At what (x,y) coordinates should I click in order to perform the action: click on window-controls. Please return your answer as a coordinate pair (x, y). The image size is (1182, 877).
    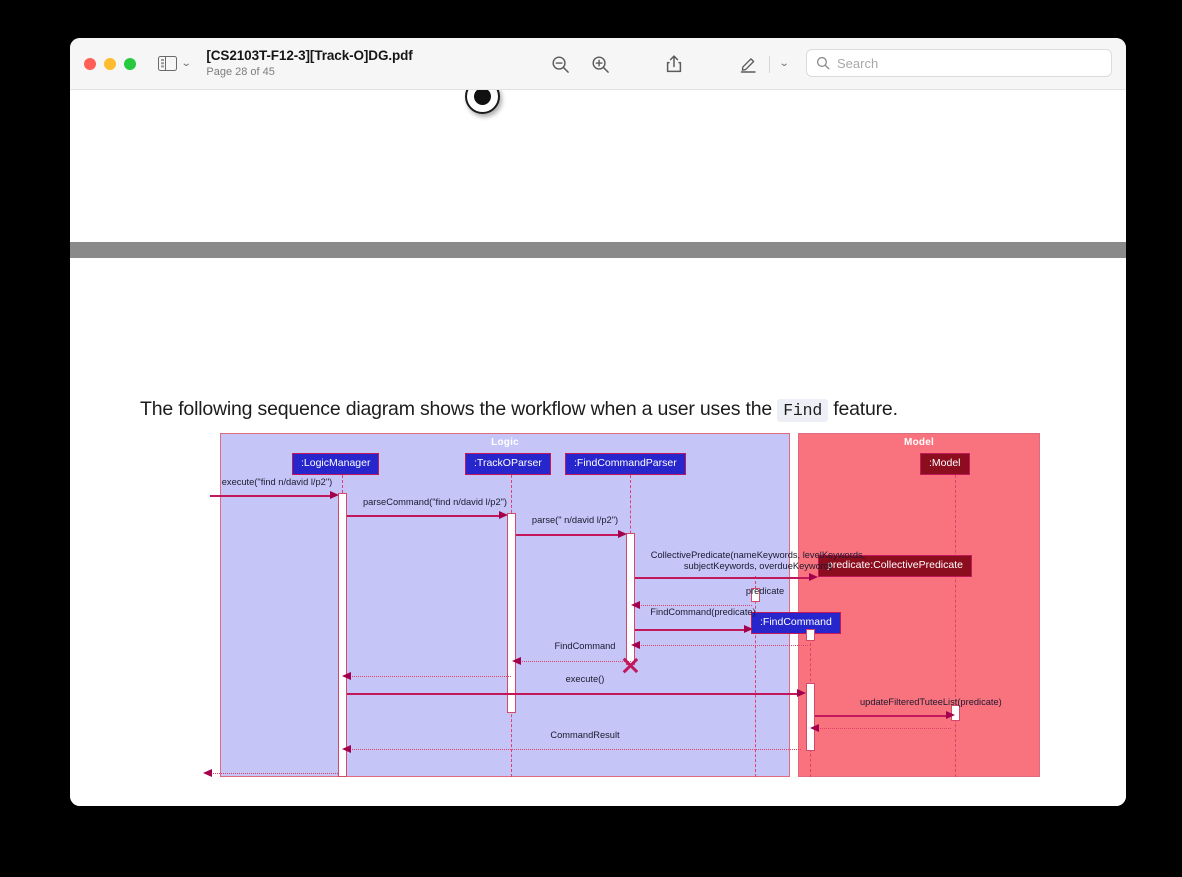
    Looking at the image, I should click on (110, 63).